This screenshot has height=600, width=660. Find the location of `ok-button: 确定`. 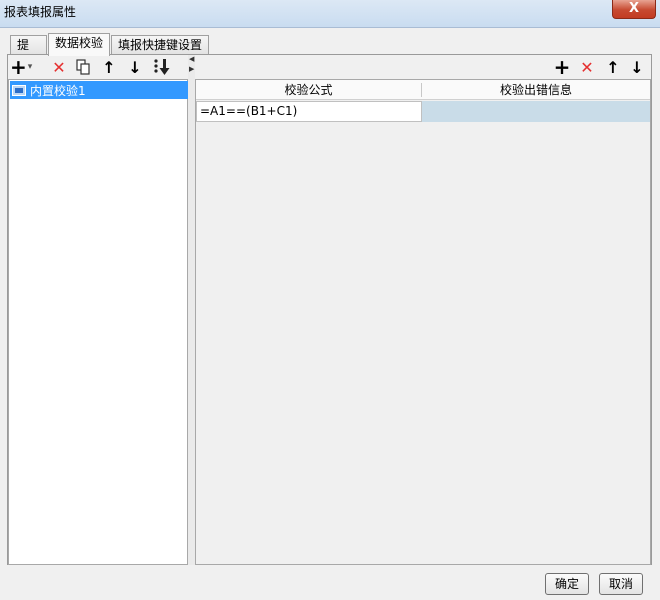

ok-button: 确定 is located at coordinates (567, 584).